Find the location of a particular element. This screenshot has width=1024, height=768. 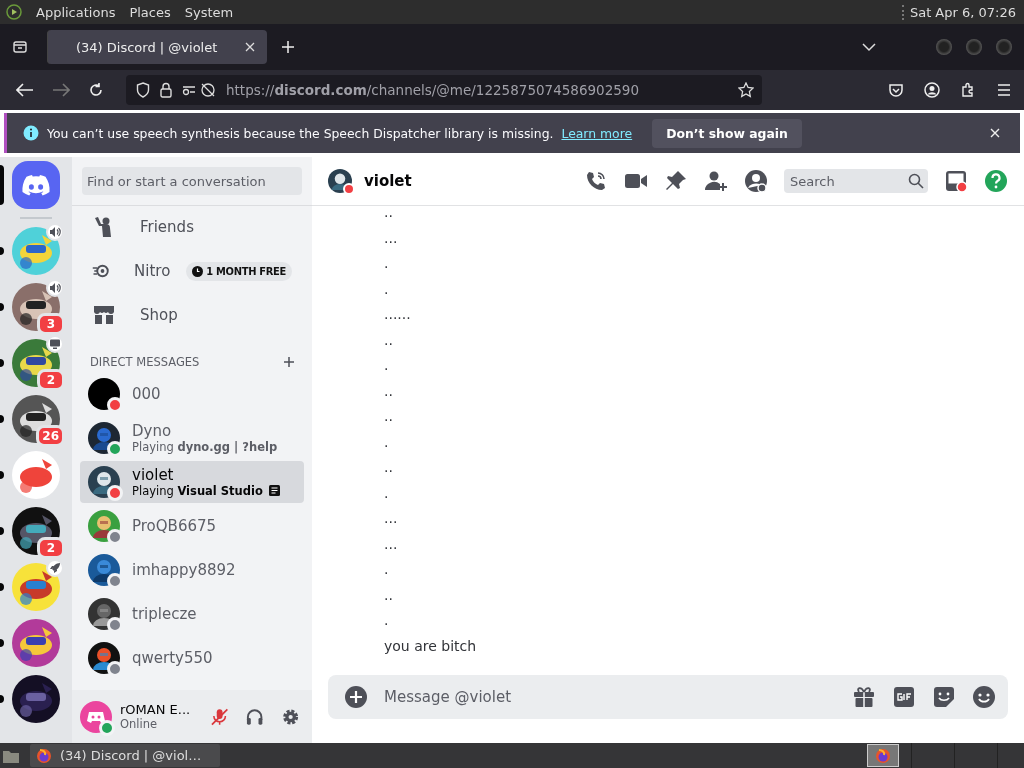

mention-count: 26 is located at coordinates (50, 436).